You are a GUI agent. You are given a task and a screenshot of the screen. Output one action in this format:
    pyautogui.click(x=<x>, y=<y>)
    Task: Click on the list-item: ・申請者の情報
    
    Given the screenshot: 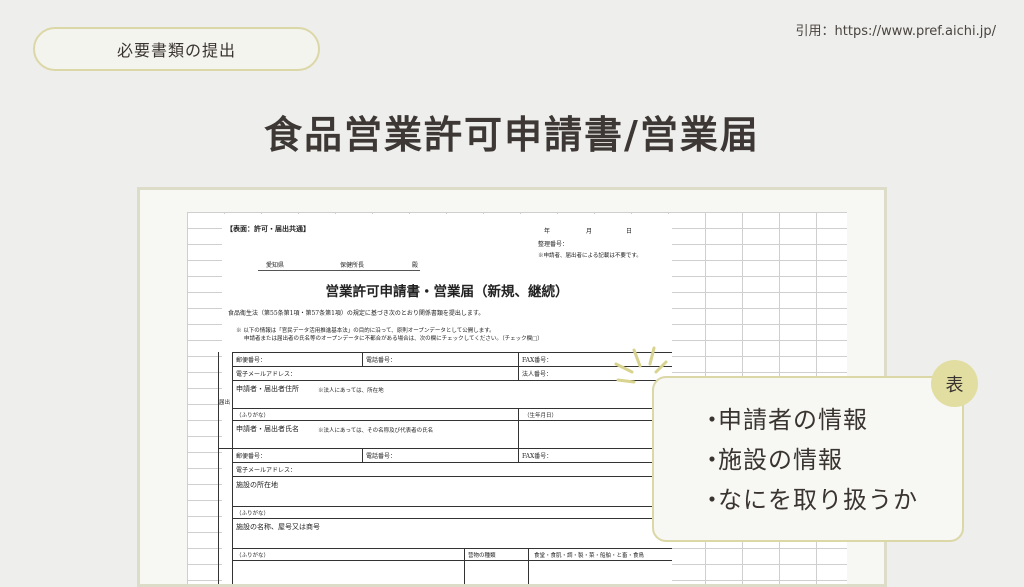 What is the action you would take?
    pyautogui.click(x=784, y=420)
    